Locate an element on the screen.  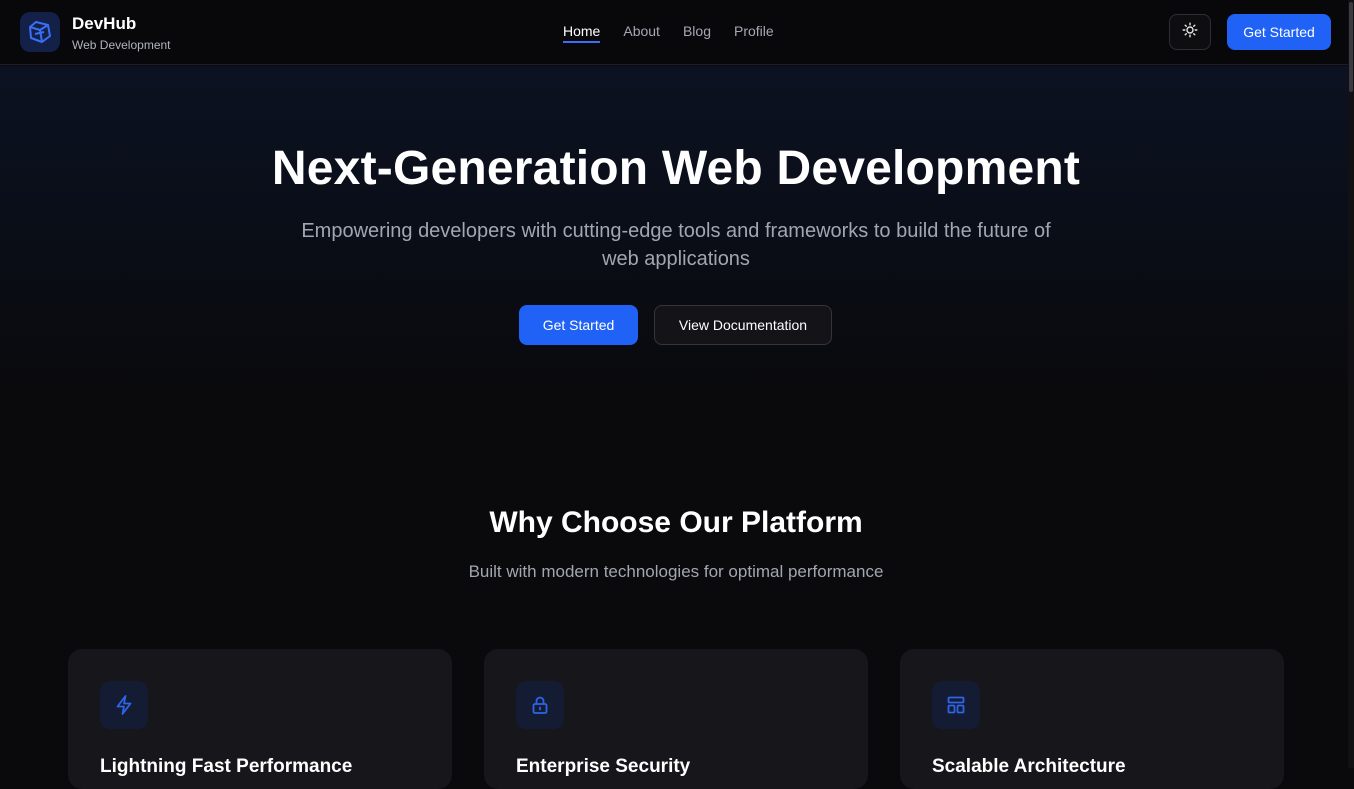
feature-card-architecture: Scalable Architecture is located at coordinates (1092, 719).